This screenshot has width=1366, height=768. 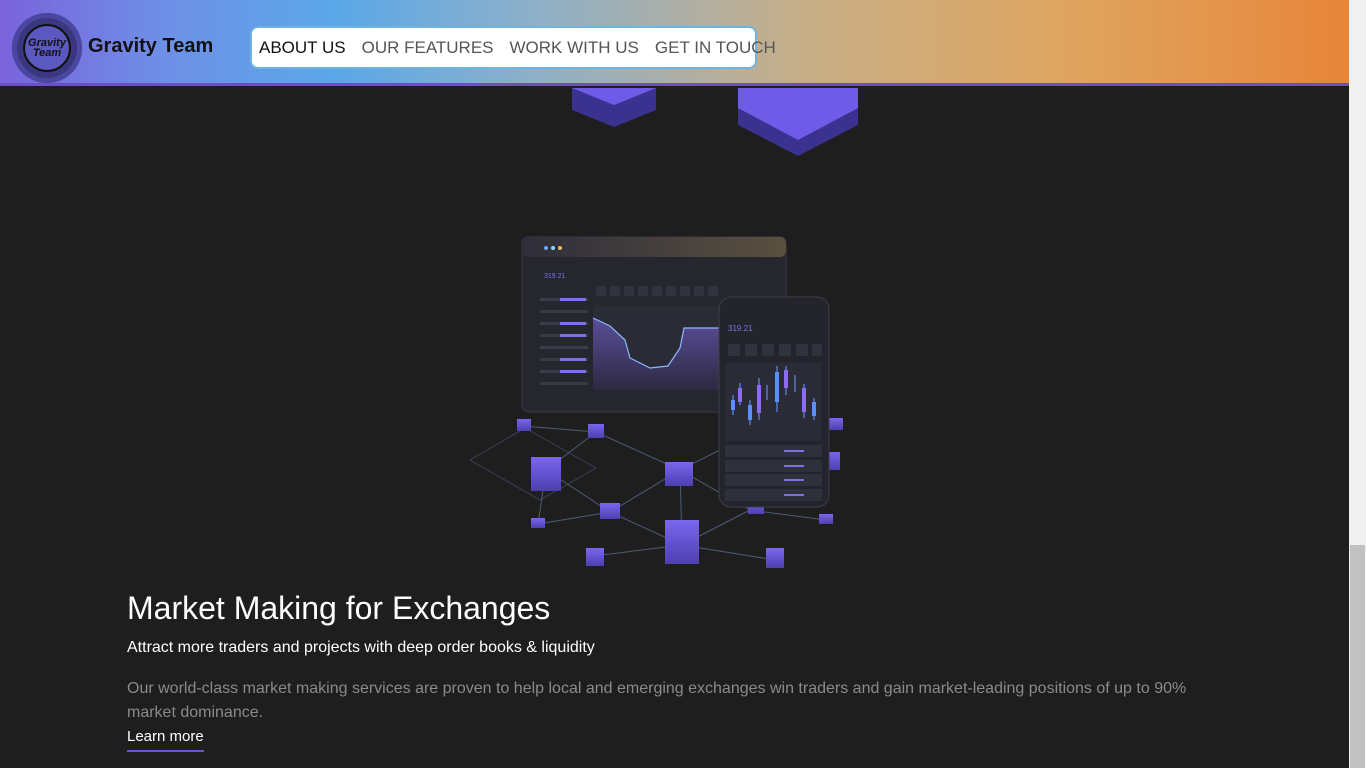 I want to click on brand-name: Gravity Team, so click(x=150, y=46).